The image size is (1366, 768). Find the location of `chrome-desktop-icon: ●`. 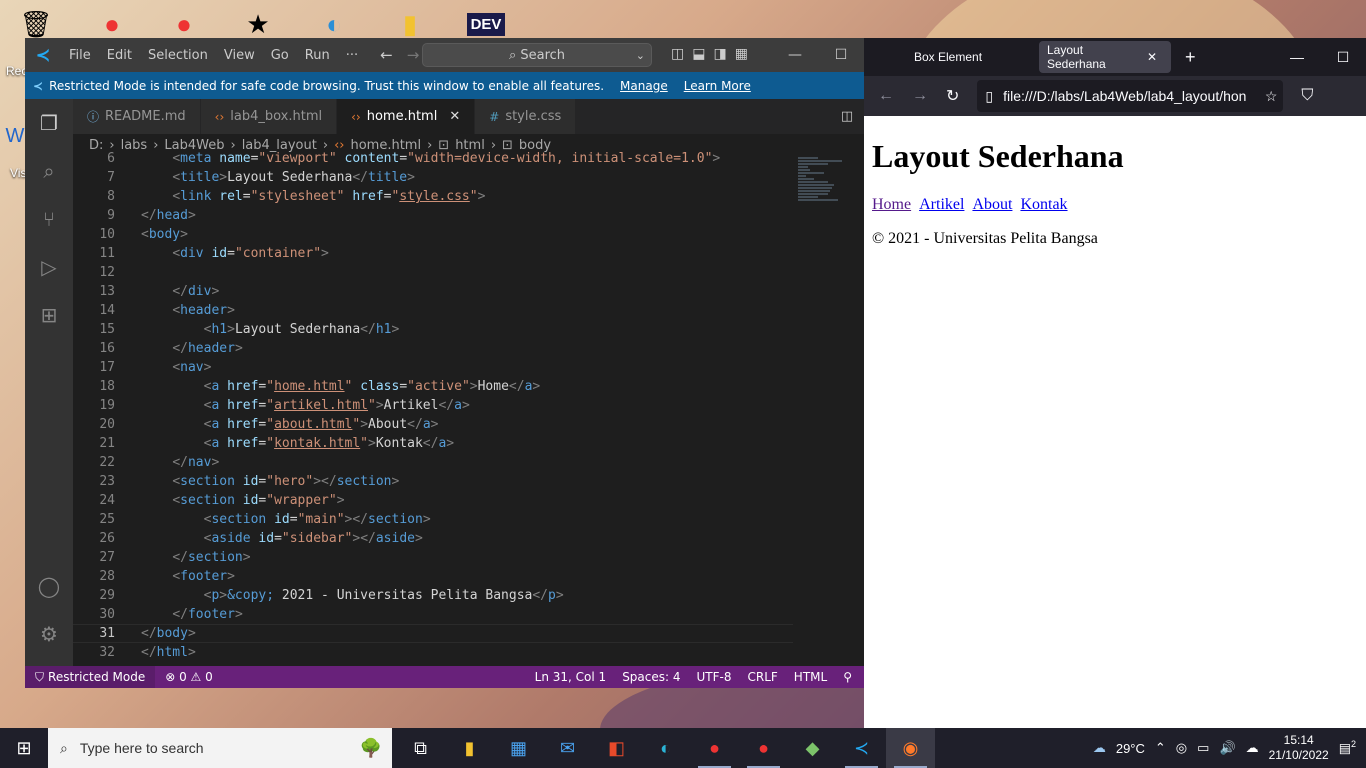

chrome-desktop-icon: ● is located at coordinates (112, 24).